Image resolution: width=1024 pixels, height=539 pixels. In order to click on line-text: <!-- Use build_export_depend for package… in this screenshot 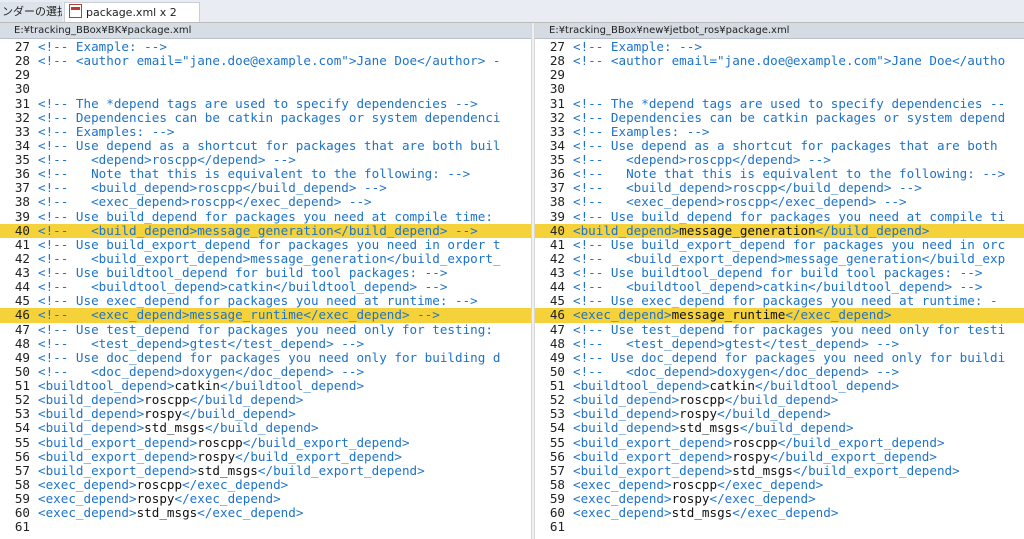, I will do `click(789, 244)`.